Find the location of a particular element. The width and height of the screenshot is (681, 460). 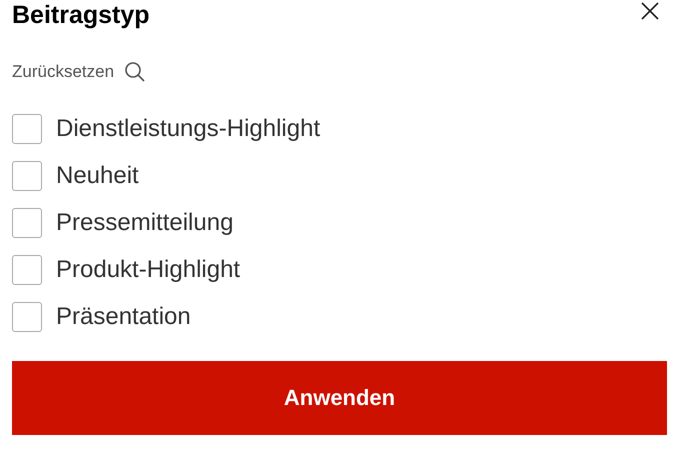

option-label: Präsentation is located at coordinates (123, 316).